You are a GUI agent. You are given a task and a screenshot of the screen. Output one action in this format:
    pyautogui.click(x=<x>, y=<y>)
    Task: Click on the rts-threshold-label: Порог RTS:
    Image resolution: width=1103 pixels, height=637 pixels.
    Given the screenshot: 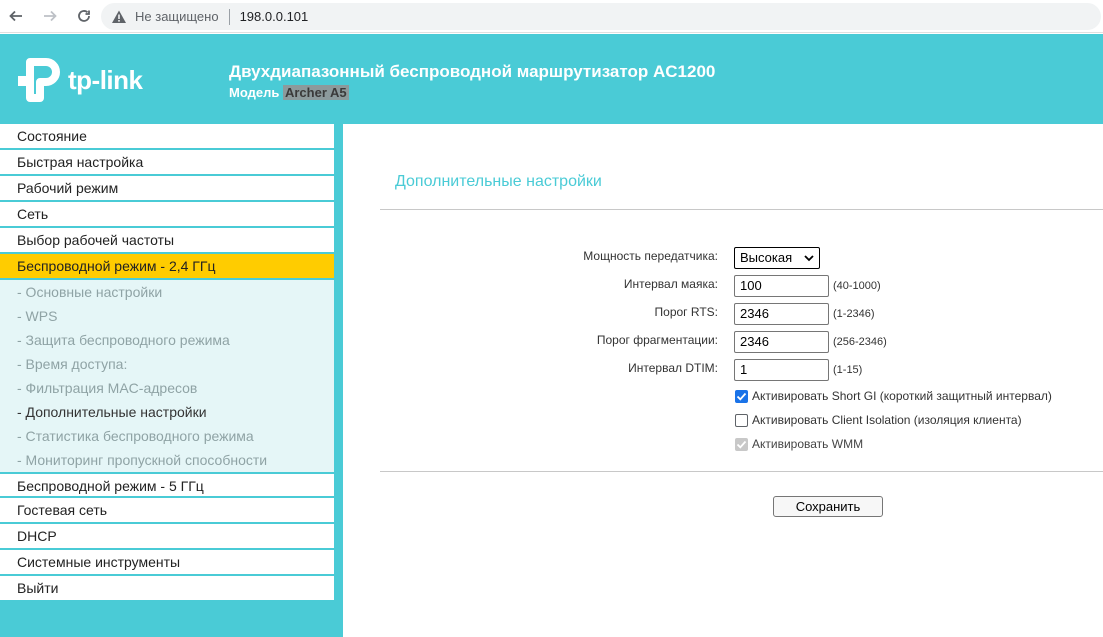 What is the action you would take?
    pyautogui.click(x=686, y=312)
    